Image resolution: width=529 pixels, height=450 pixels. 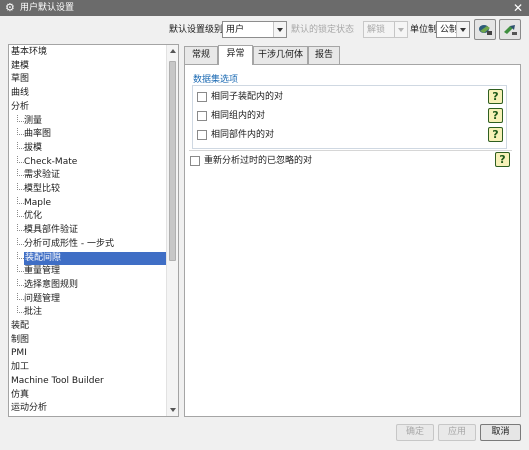 I want to click on tree-item: 分析, so click(x=20, y=108).